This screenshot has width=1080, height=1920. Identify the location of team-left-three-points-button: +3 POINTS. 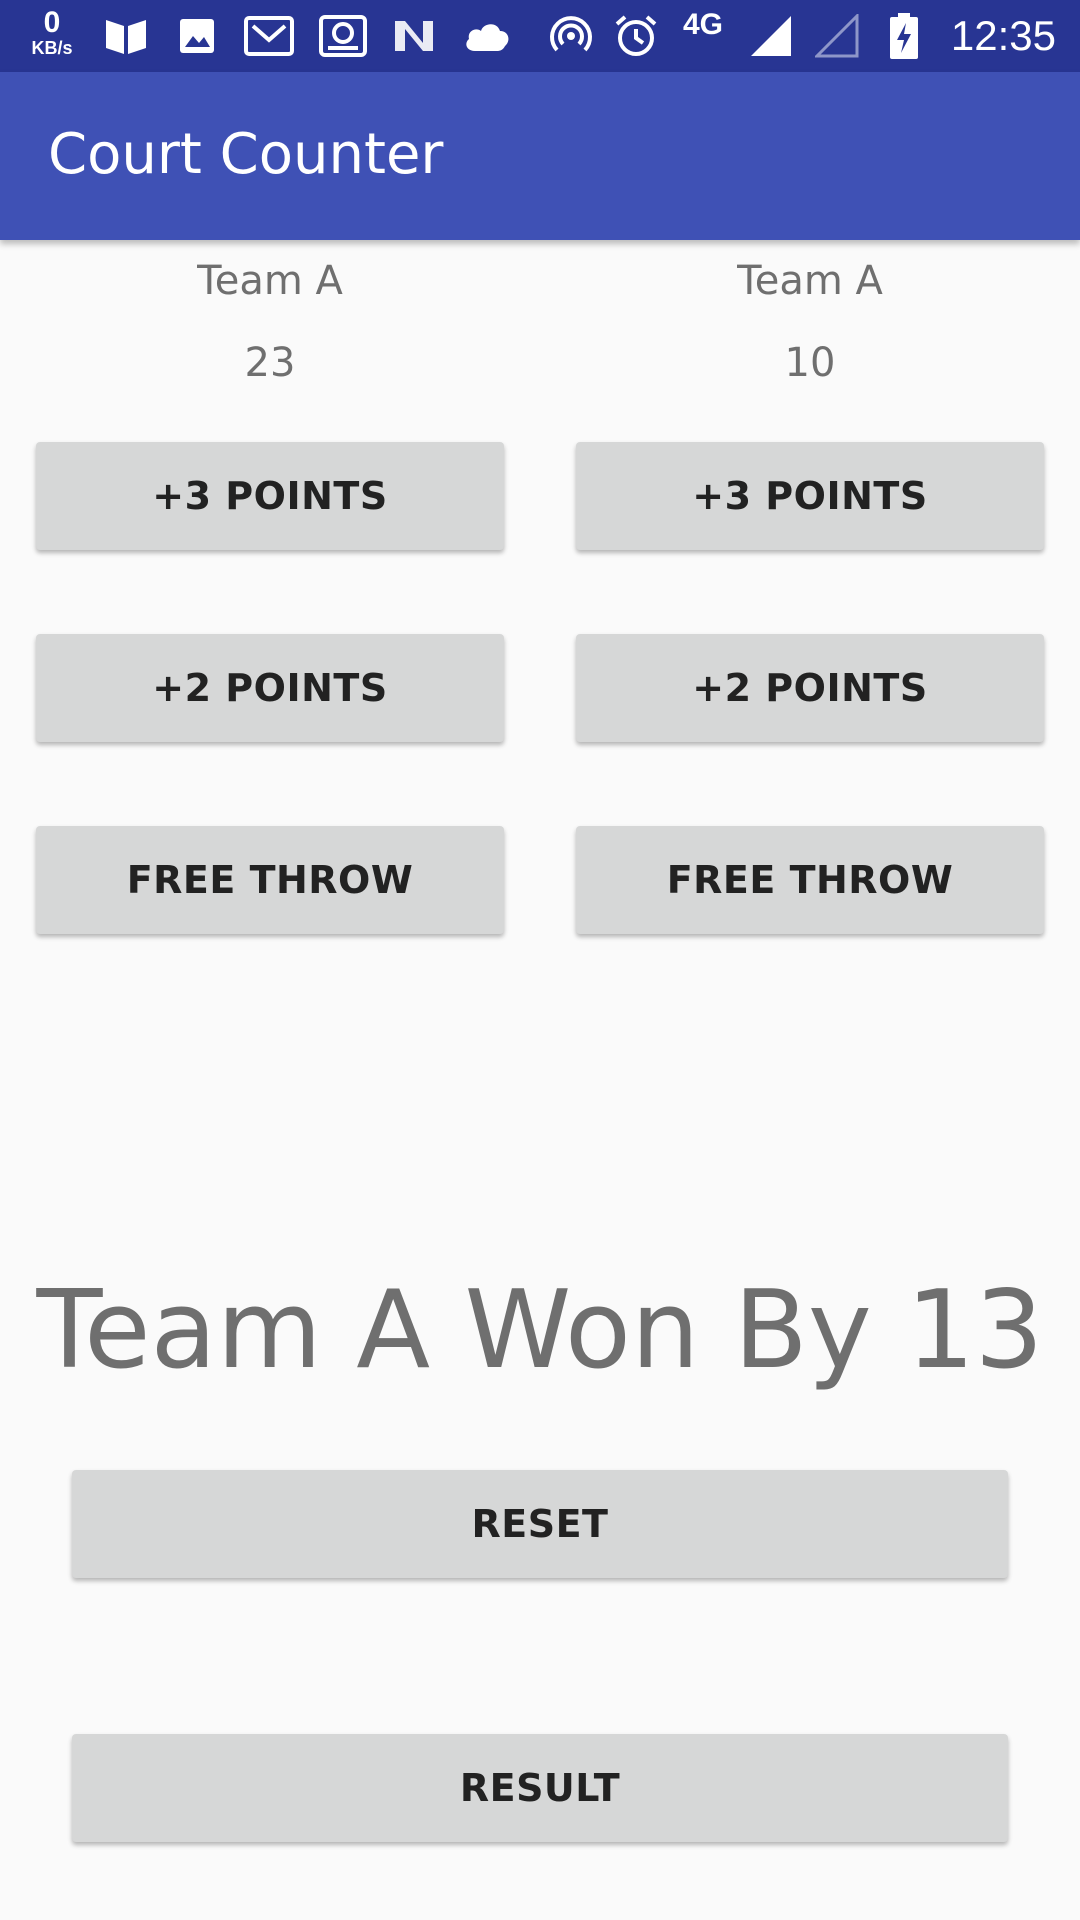
(270, 496).